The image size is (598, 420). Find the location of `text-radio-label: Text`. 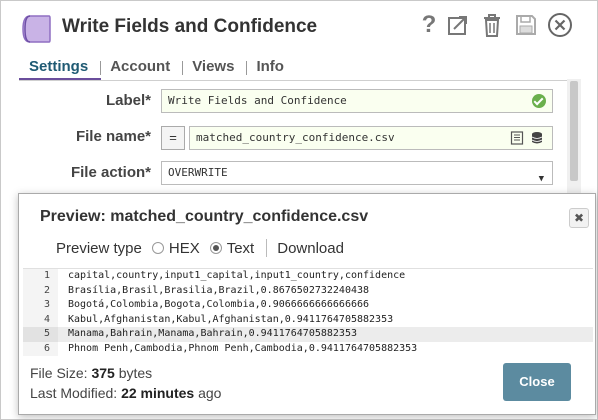

text-radio-label: Text is located at coordinates (240, 248).